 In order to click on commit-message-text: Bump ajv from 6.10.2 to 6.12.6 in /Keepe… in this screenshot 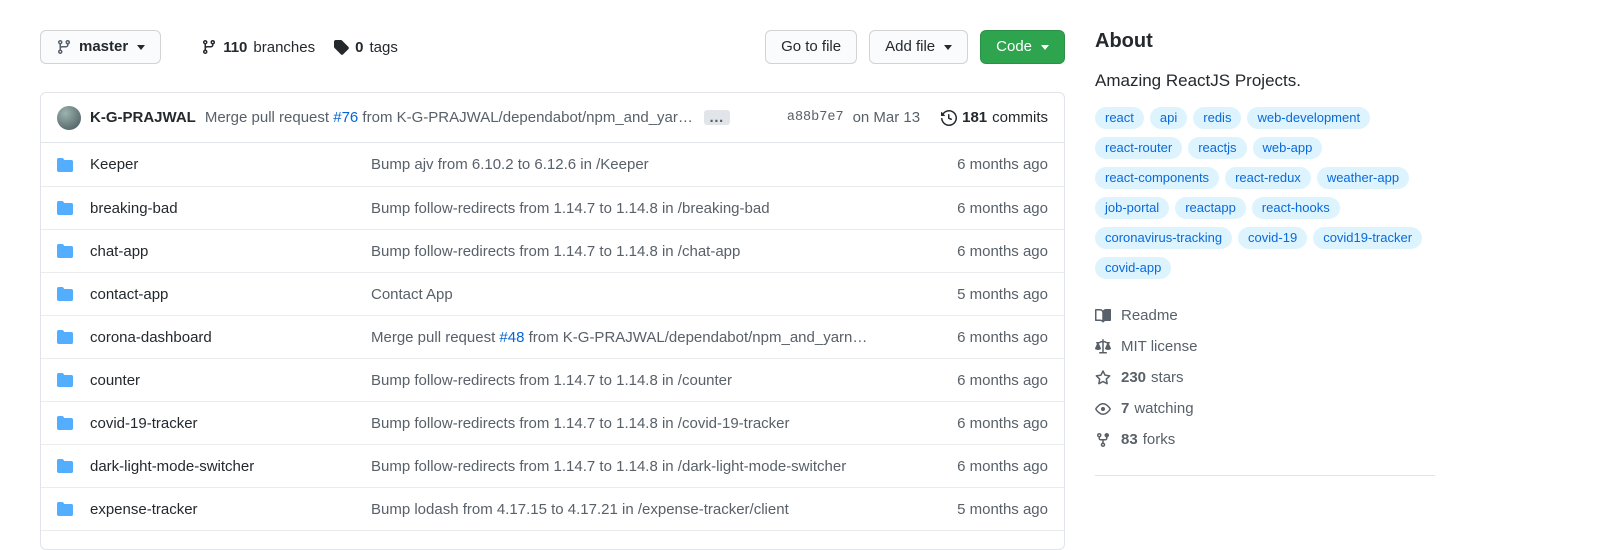, I will do `click(510, 164)`.